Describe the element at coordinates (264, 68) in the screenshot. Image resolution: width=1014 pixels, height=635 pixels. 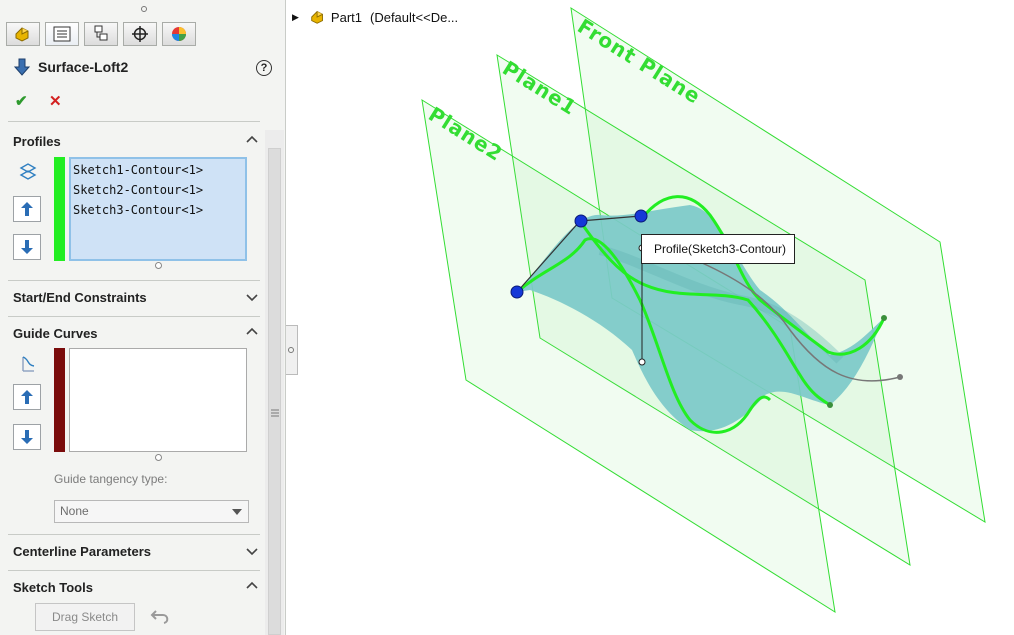
I see `help-icon: ?` at that location.